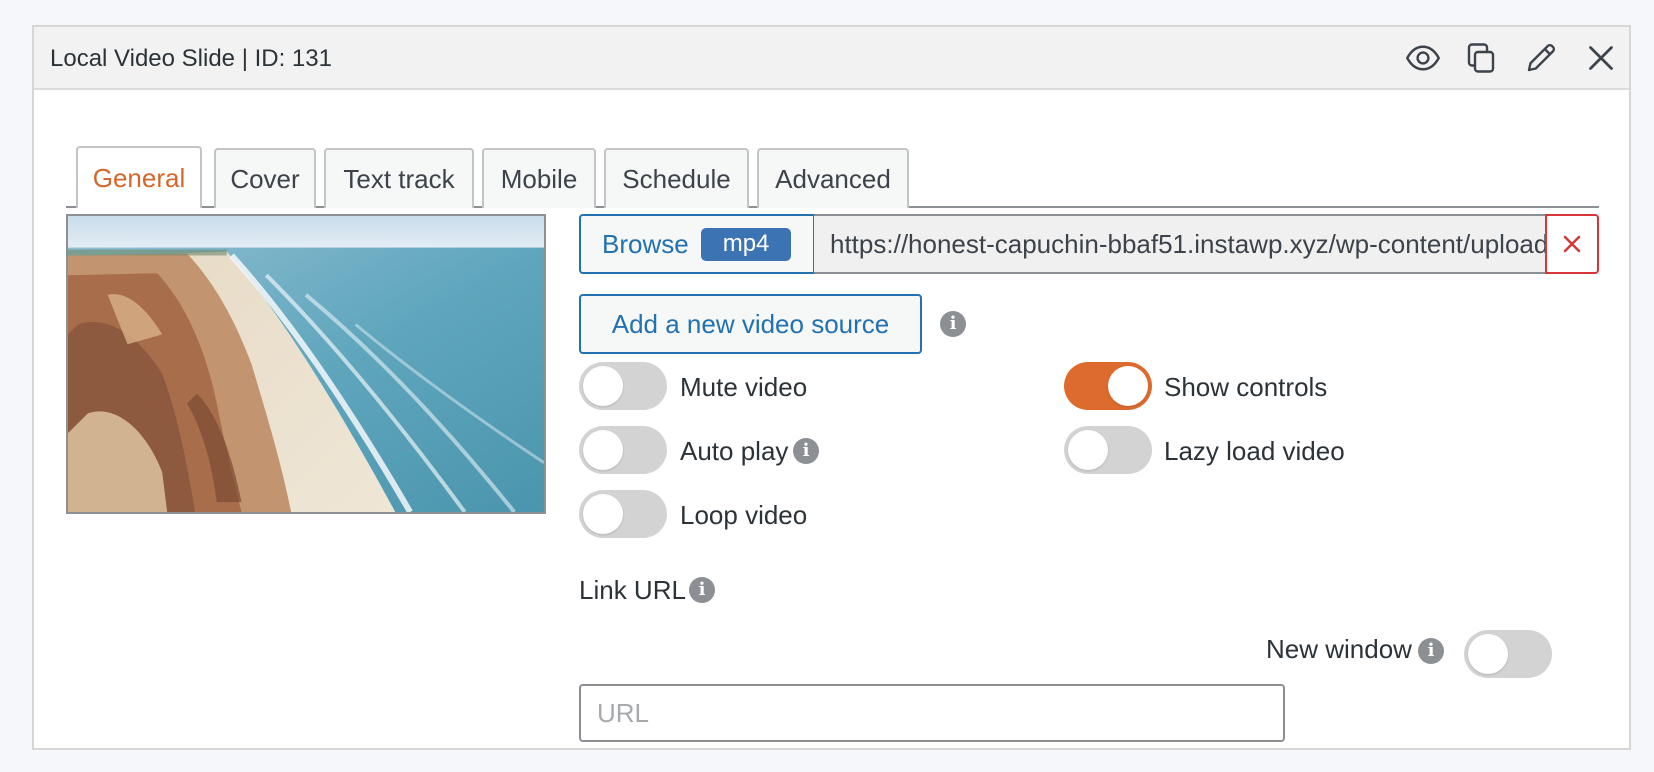 This screenshot has width=1654, height=772. I want to click on video-thumbnail, so click(306, 364).